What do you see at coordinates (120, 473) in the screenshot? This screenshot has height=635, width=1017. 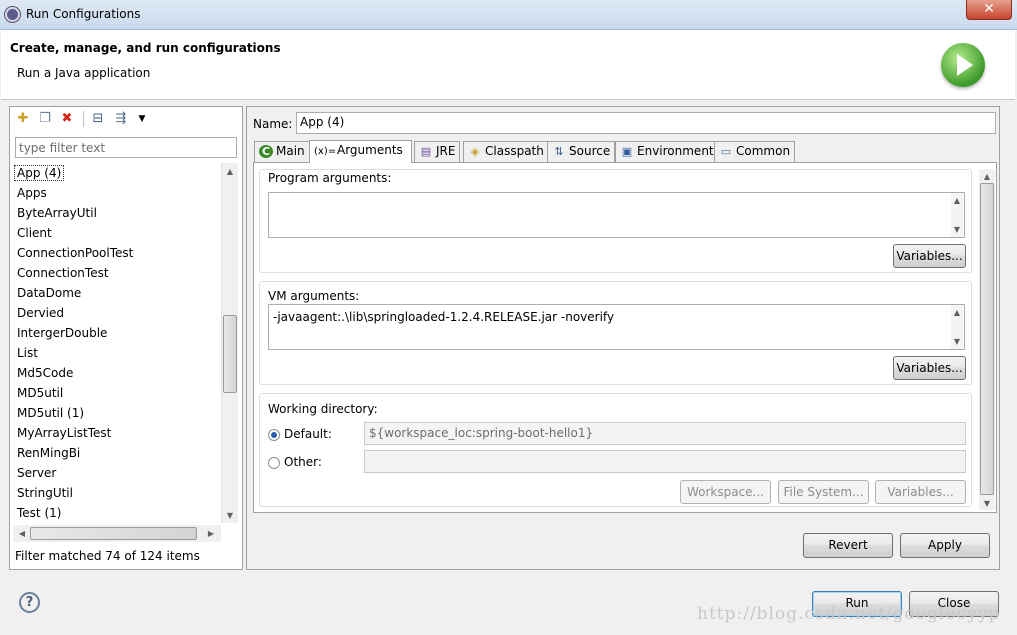 I see `list-item: Server` at bounding box center [120, 473].